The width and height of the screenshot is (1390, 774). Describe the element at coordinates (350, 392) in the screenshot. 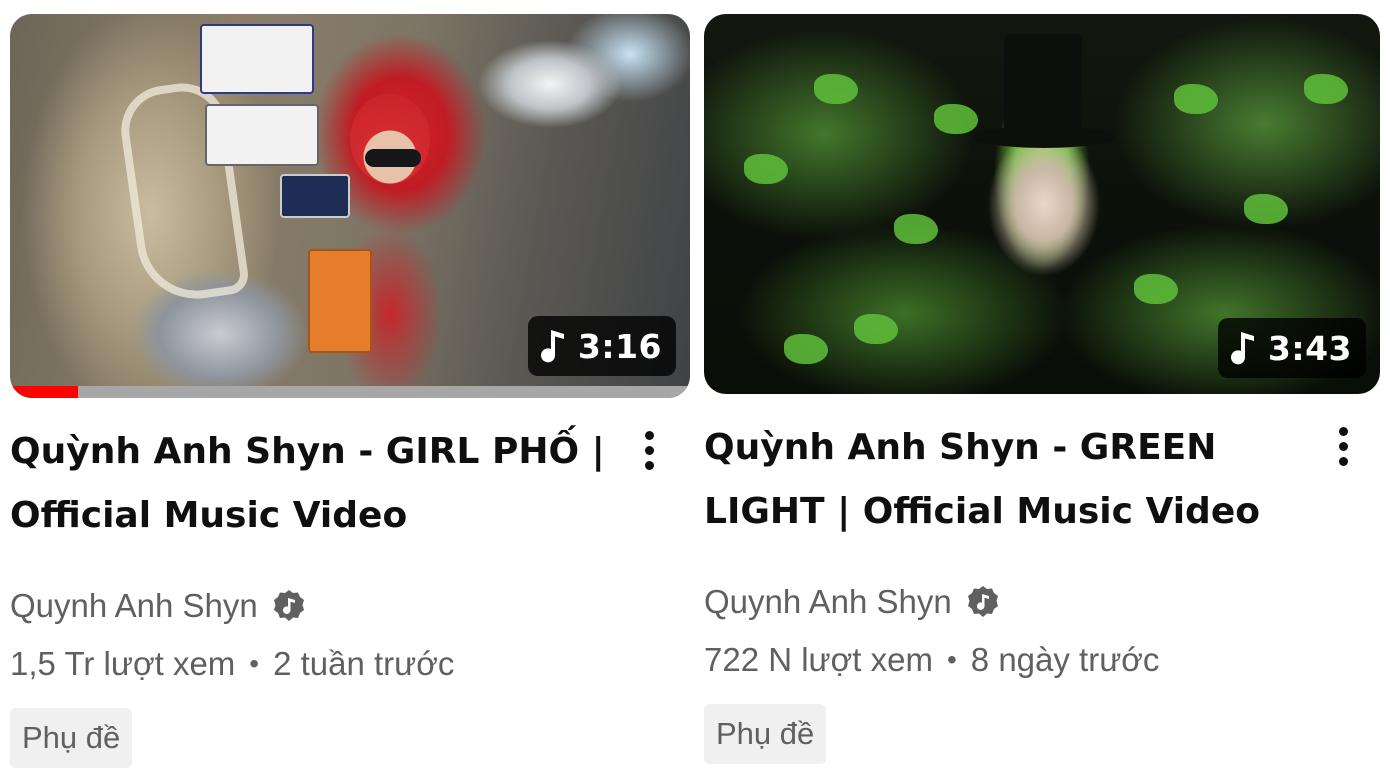

I see `watch-progress-track` at that location.